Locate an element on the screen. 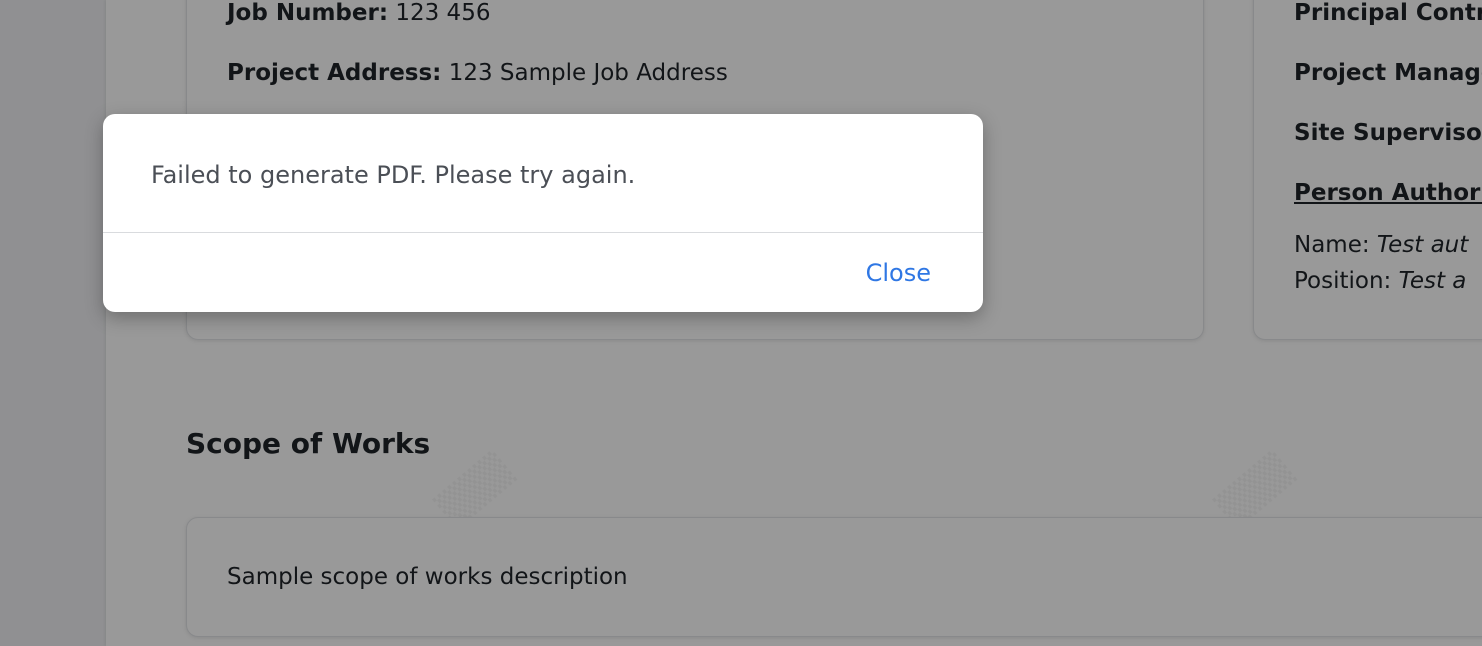  close-button: Close is located at coordinates (898, 273).